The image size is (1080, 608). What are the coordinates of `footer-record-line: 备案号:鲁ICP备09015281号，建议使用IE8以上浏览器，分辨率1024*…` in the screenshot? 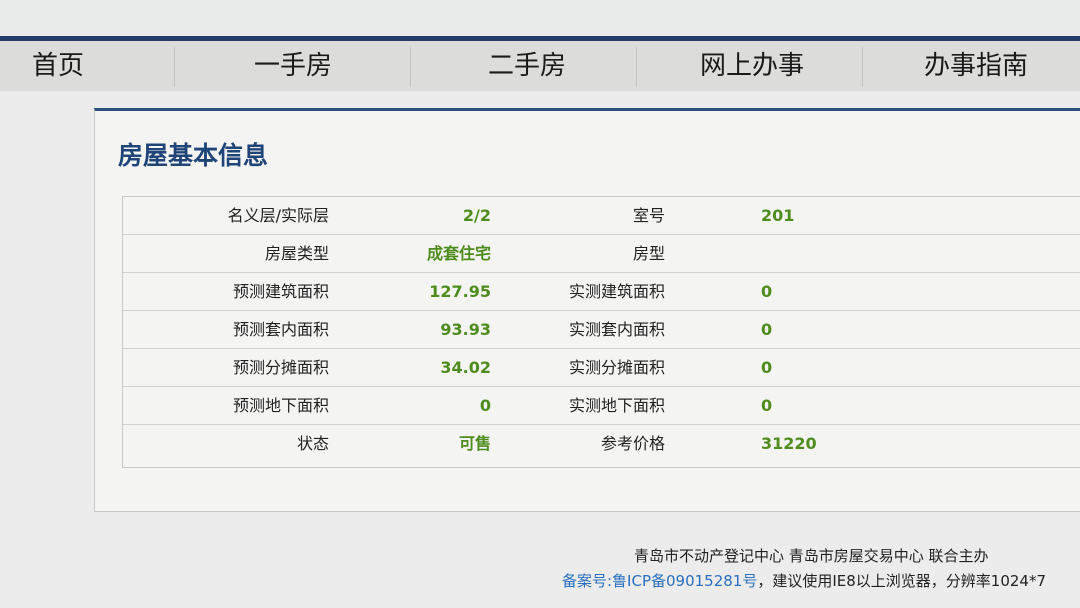 It's located at (804, 580).